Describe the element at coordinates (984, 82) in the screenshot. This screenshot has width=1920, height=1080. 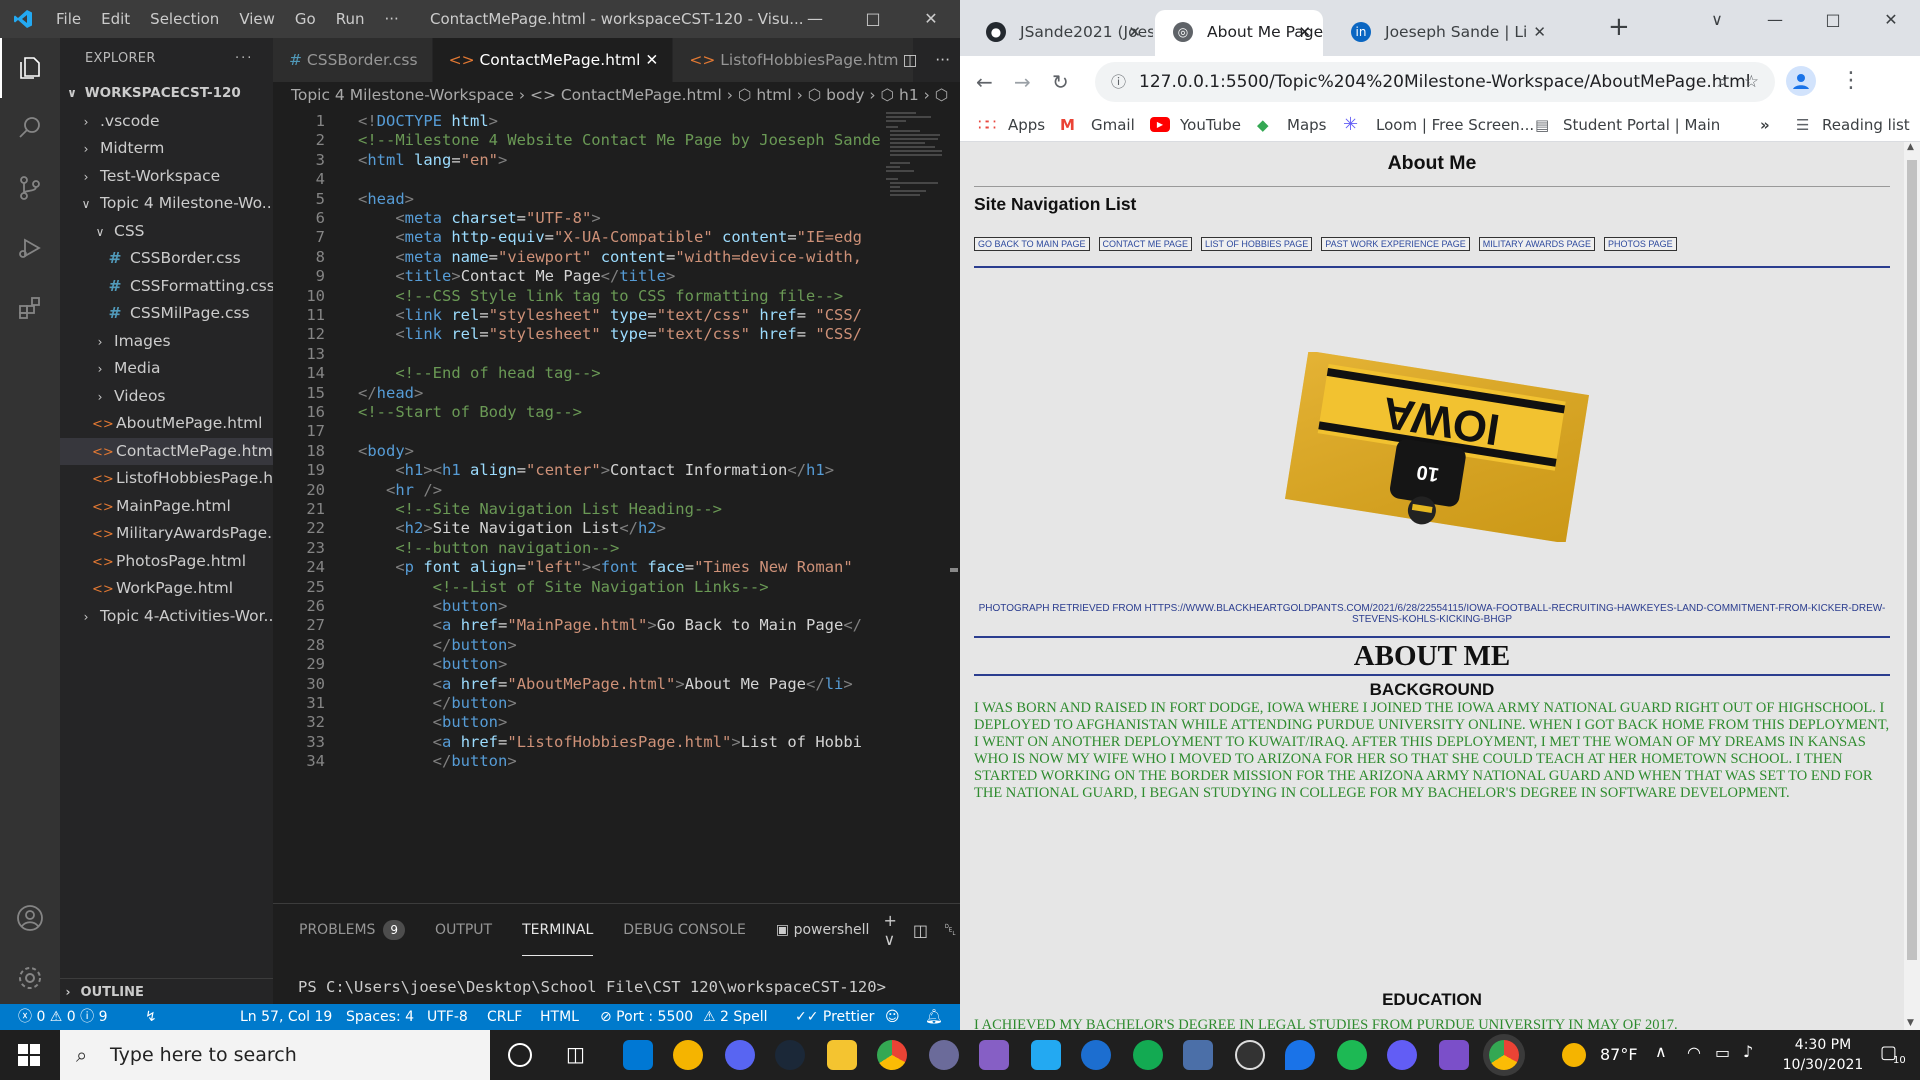
I see `back-arrow-icon: ←` at that location.